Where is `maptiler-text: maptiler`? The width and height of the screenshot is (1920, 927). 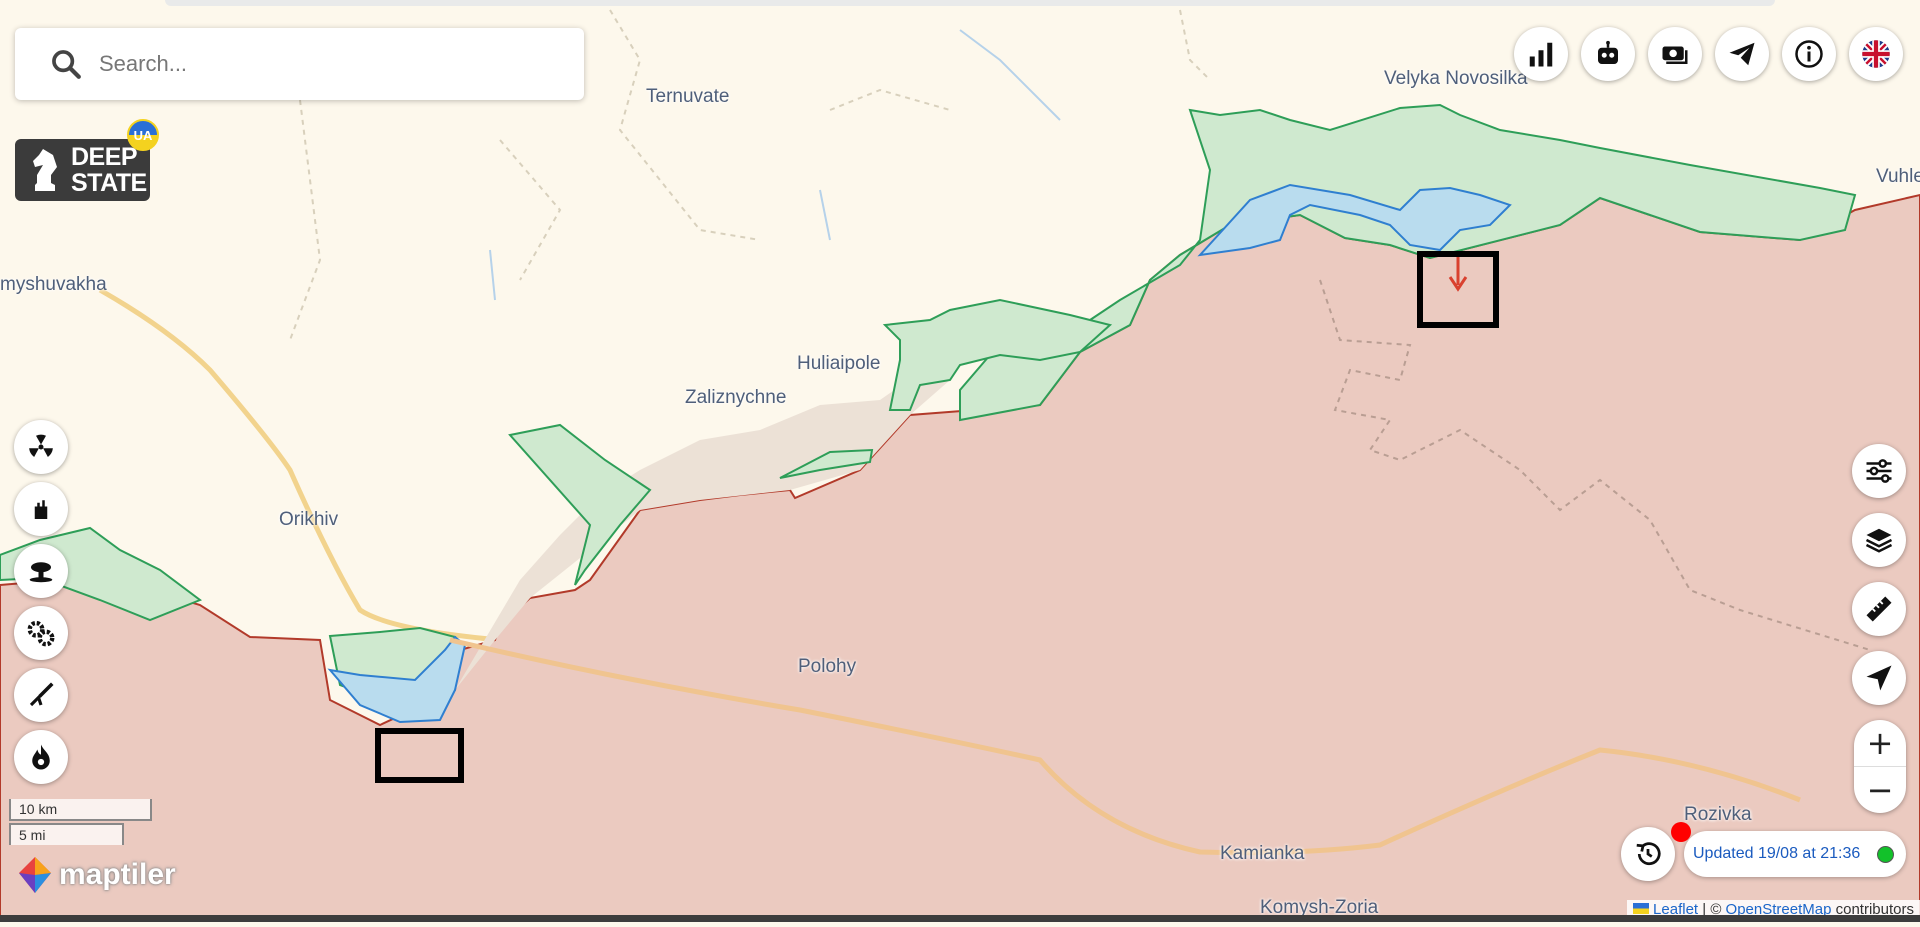
maptiler-text: maptiler is located at coordinates (117, 874).